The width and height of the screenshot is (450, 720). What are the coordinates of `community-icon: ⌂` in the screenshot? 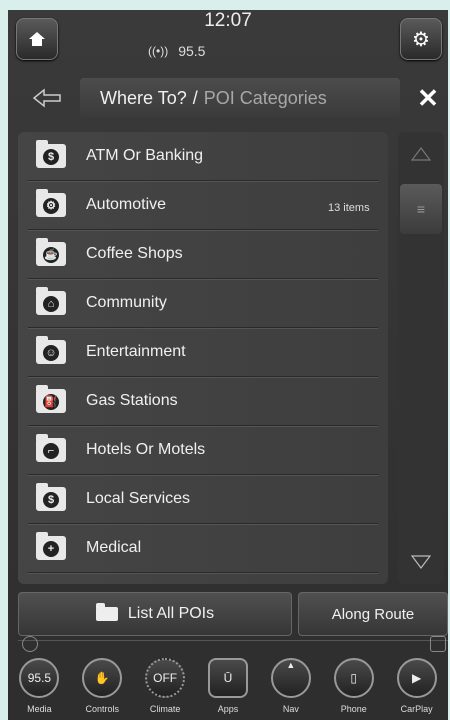 It's located at (51, 302).